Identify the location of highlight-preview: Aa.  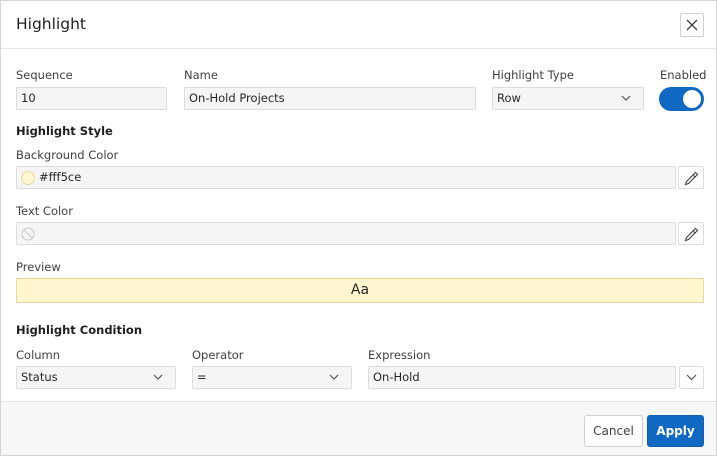
(360, 290).